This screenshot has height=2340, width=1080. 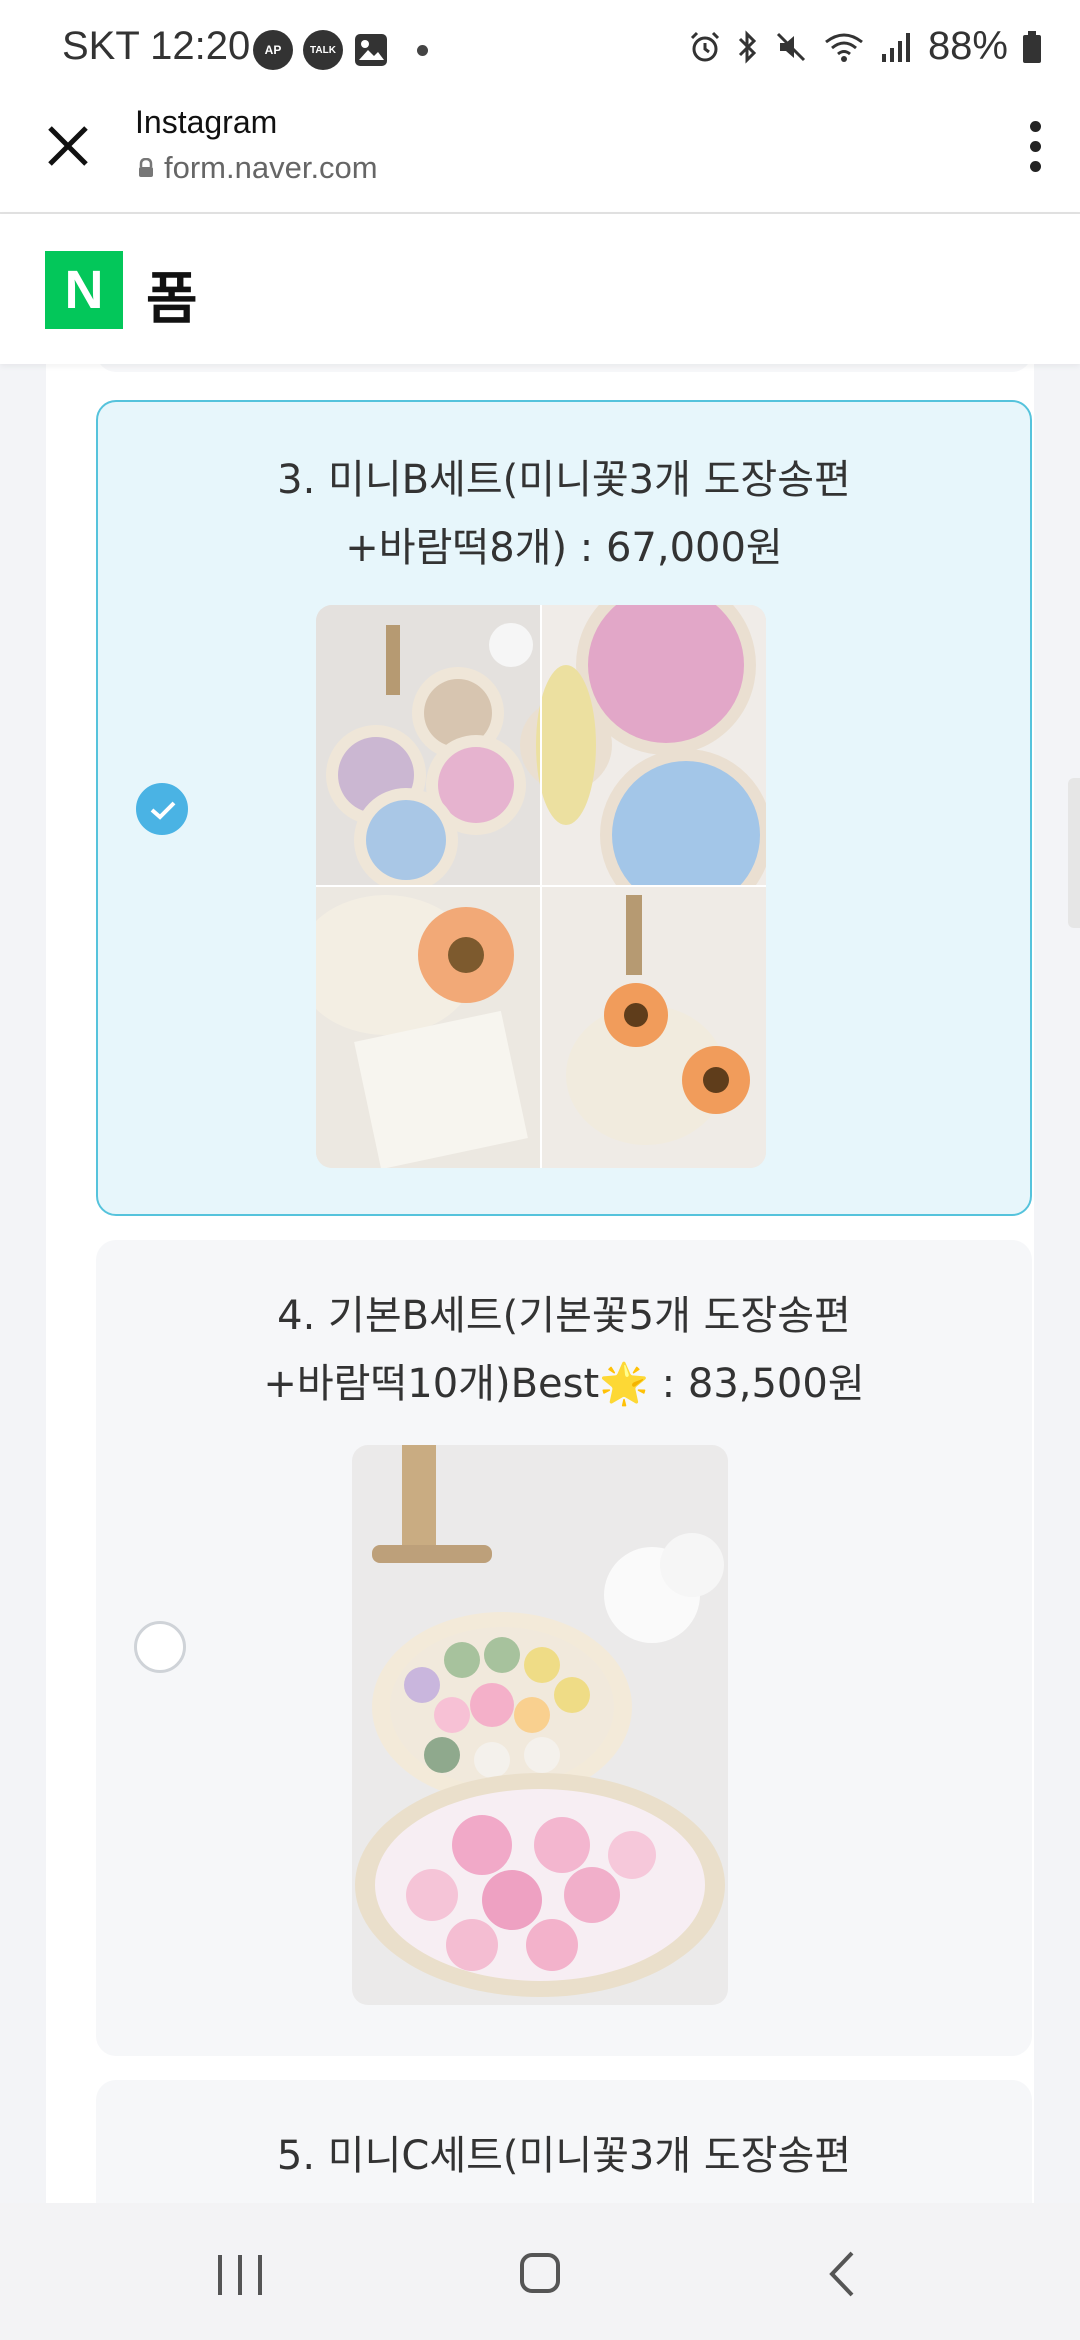 I want to click on bluetooth-icon, so click(x=747, y=46).